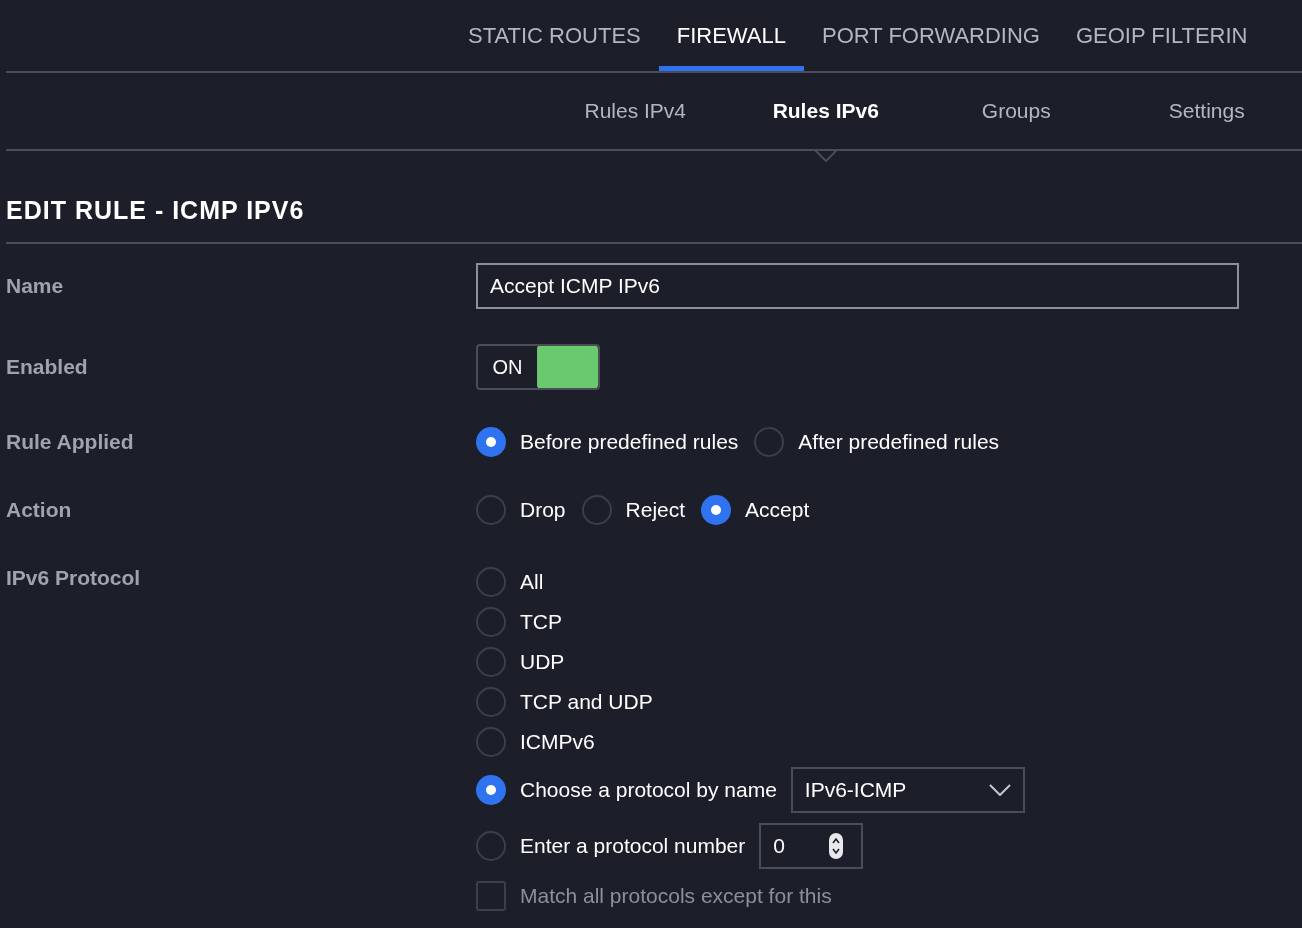 The image size is (1302, 928). I want to click on protocol-number-input: 0, so click(811, 846).